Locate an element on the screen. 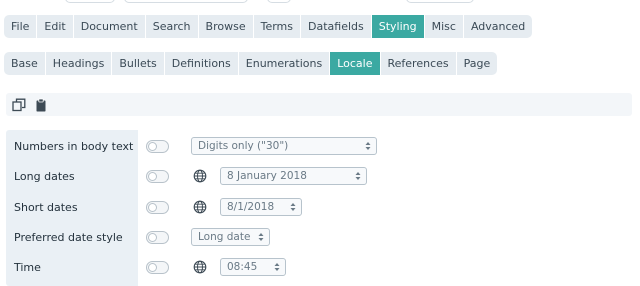 The width and height of the screenshot is (640, 286). subtab-base: Base is located at coordinates (25, 63).